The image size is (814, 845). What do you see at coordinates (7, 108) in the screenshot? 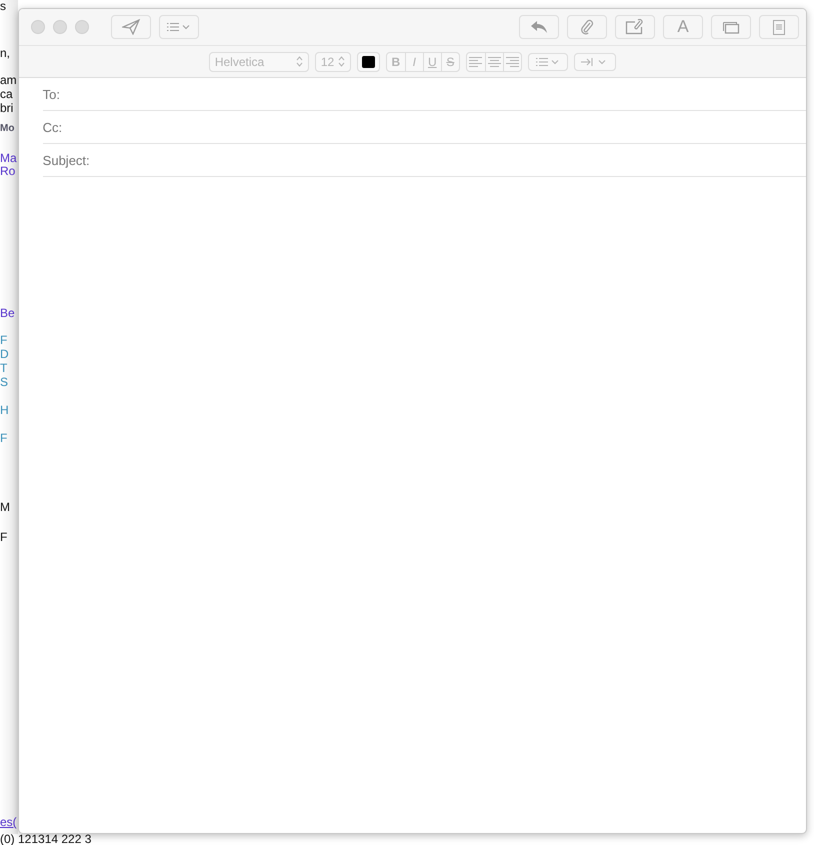
I see `document-text-fragment: bri` at bounding box center [7, 108].